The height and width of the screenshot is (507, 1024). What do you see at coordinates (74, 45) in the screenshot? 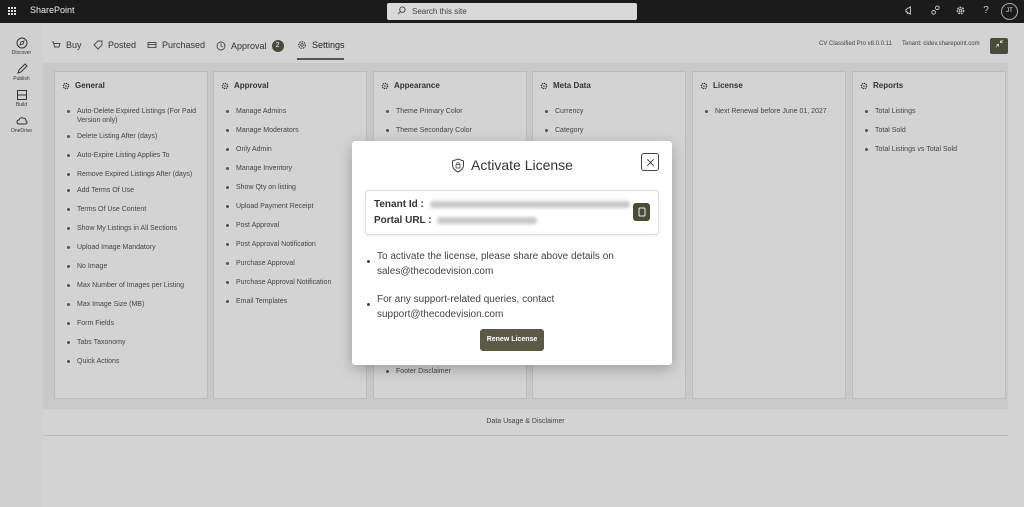
I see `tab-buy-label: Buy` at bounding box center [74, 45].